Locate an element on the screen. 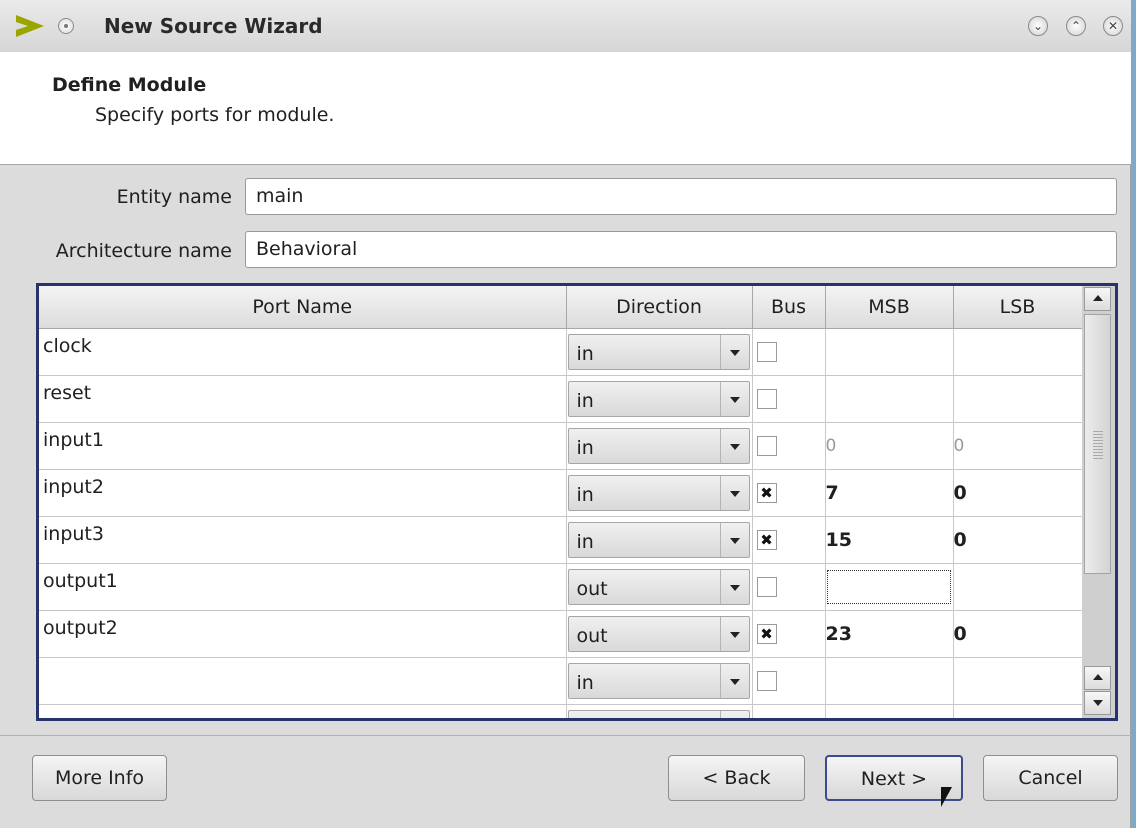 The height and width of the screenshot is (828, 1136). pin-icon is located at coordinates (66, 26).